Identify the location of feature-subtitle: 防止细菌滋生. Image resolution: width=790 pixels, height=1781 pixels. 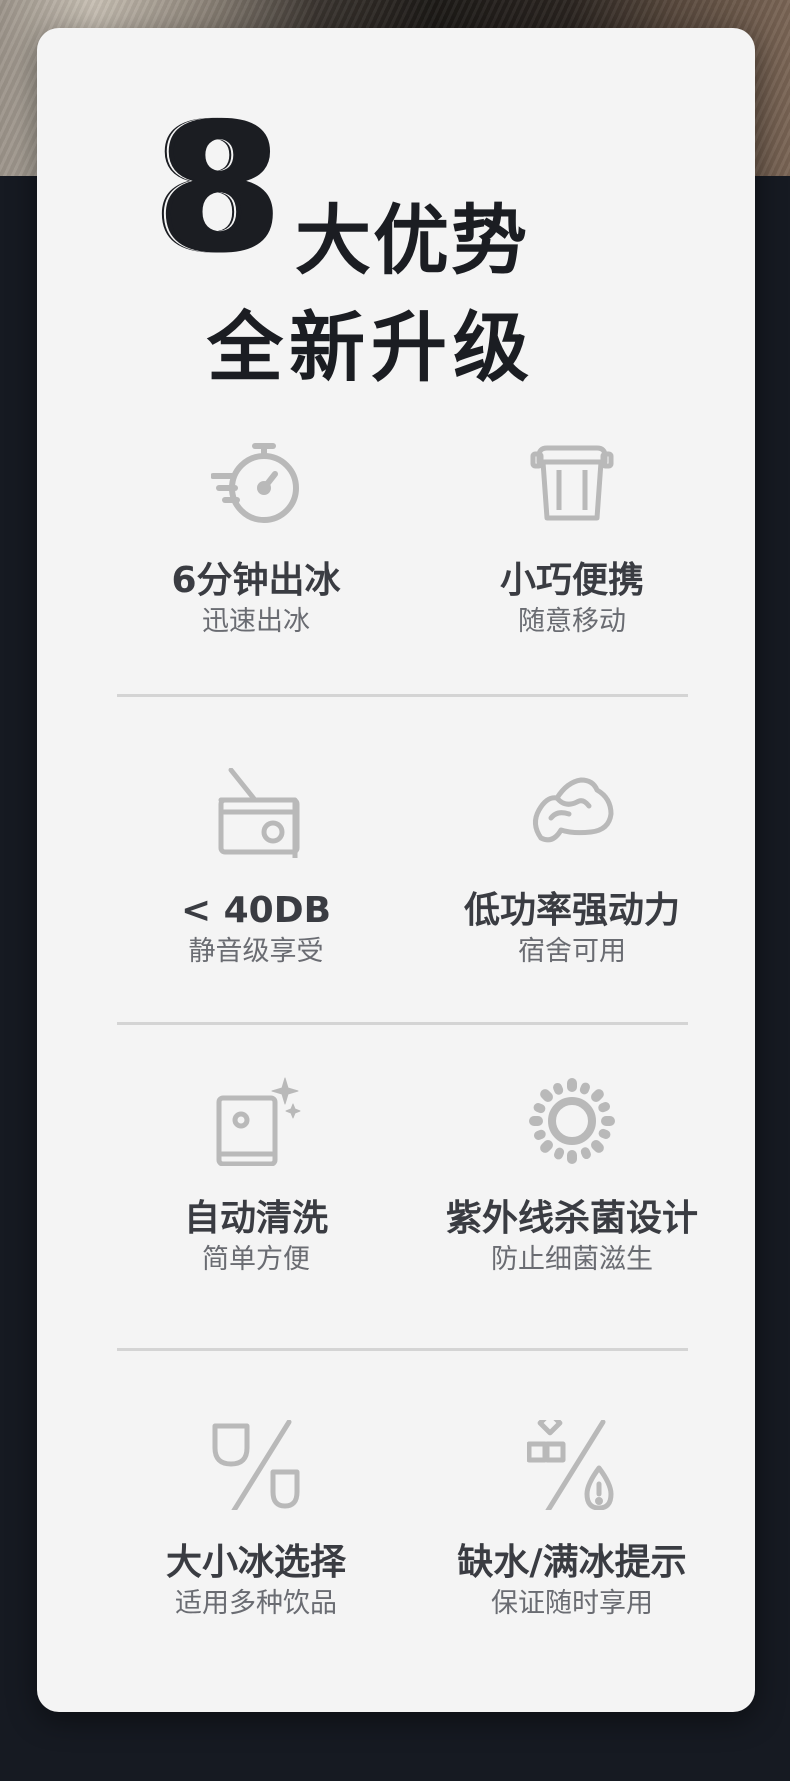
(572, 1259).